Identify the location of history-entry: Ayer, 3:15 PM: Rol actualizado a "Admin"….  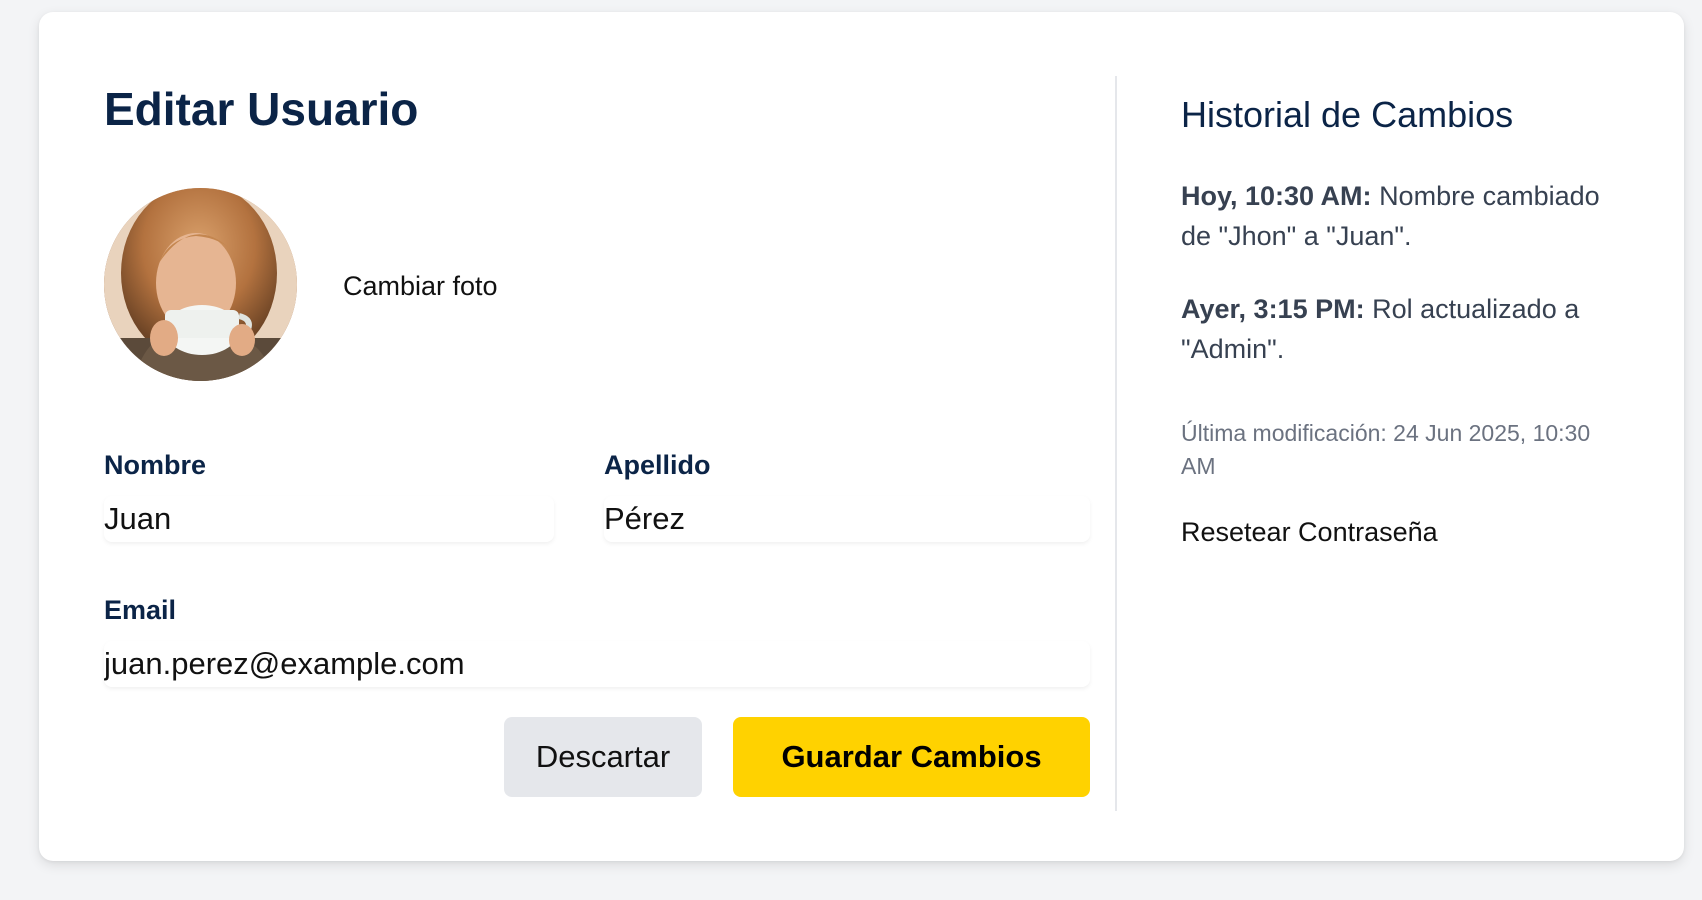
(1401, 329).